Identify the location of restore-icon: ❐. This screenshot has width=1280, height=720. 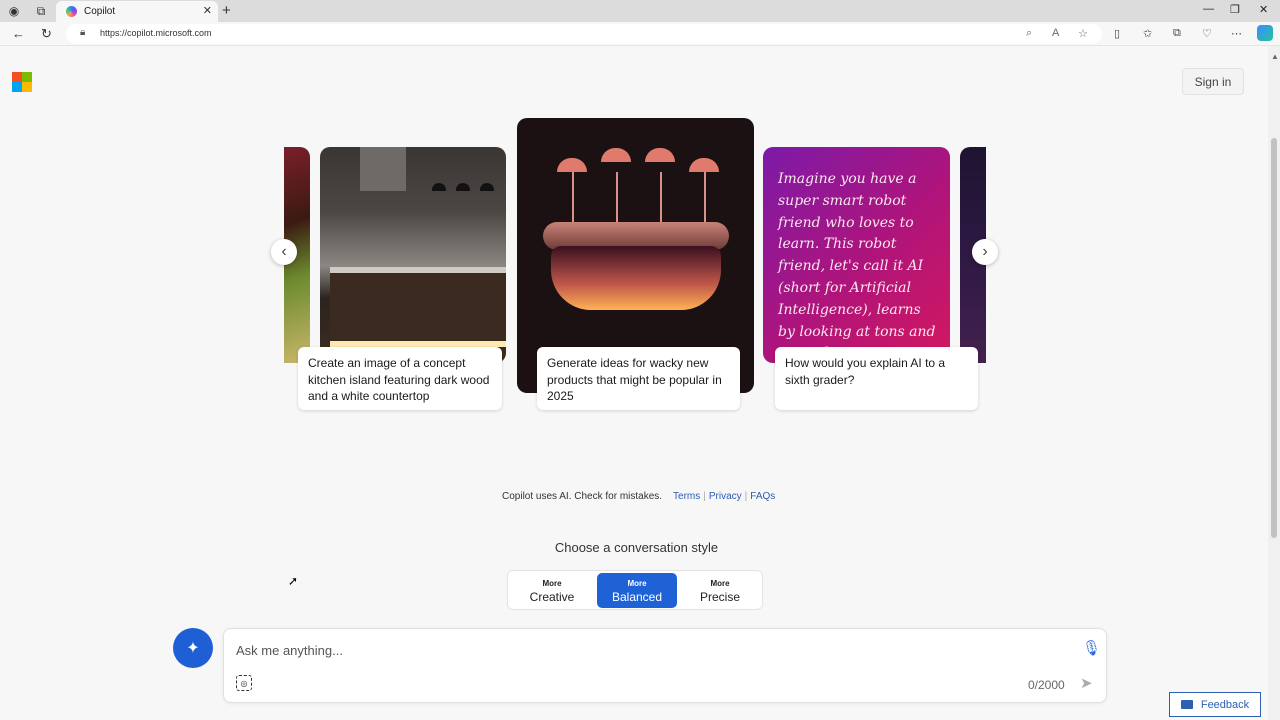
(1235, 9).